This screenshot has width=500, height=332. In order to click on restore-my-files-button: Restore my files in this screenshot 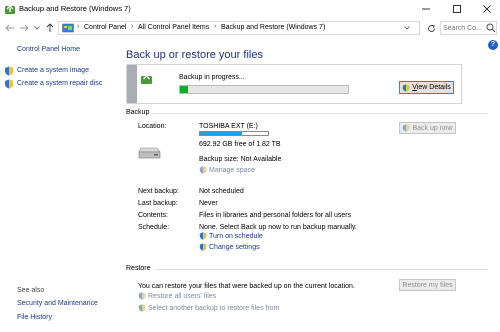, I will do `click(427, 285)`.